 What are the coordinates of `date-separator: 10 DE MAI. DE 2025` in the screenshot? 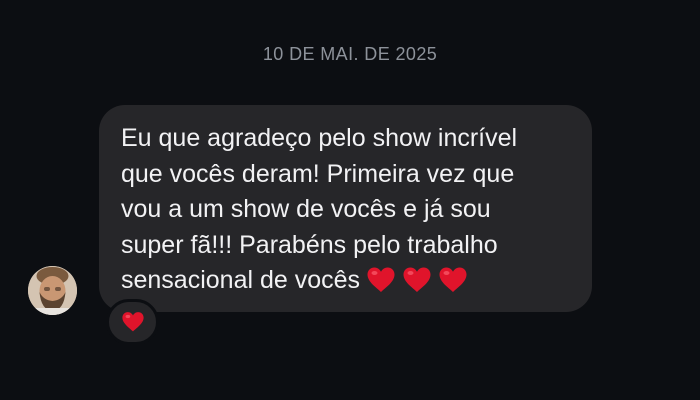 It's located at (350, 54).